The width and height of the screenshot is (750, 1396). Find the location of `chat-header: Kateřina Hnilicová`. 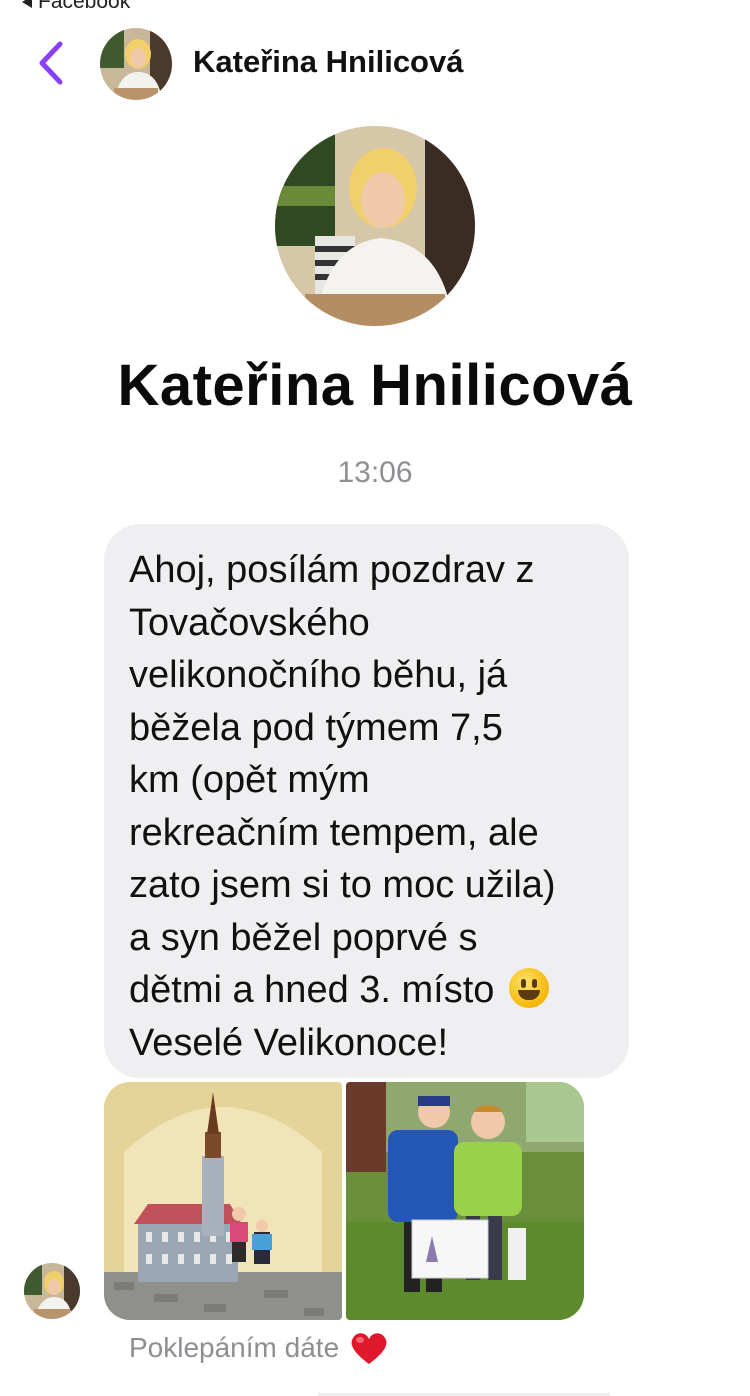

chat-header: Kateřina Hnilicová is located at coordinates (375, 65).